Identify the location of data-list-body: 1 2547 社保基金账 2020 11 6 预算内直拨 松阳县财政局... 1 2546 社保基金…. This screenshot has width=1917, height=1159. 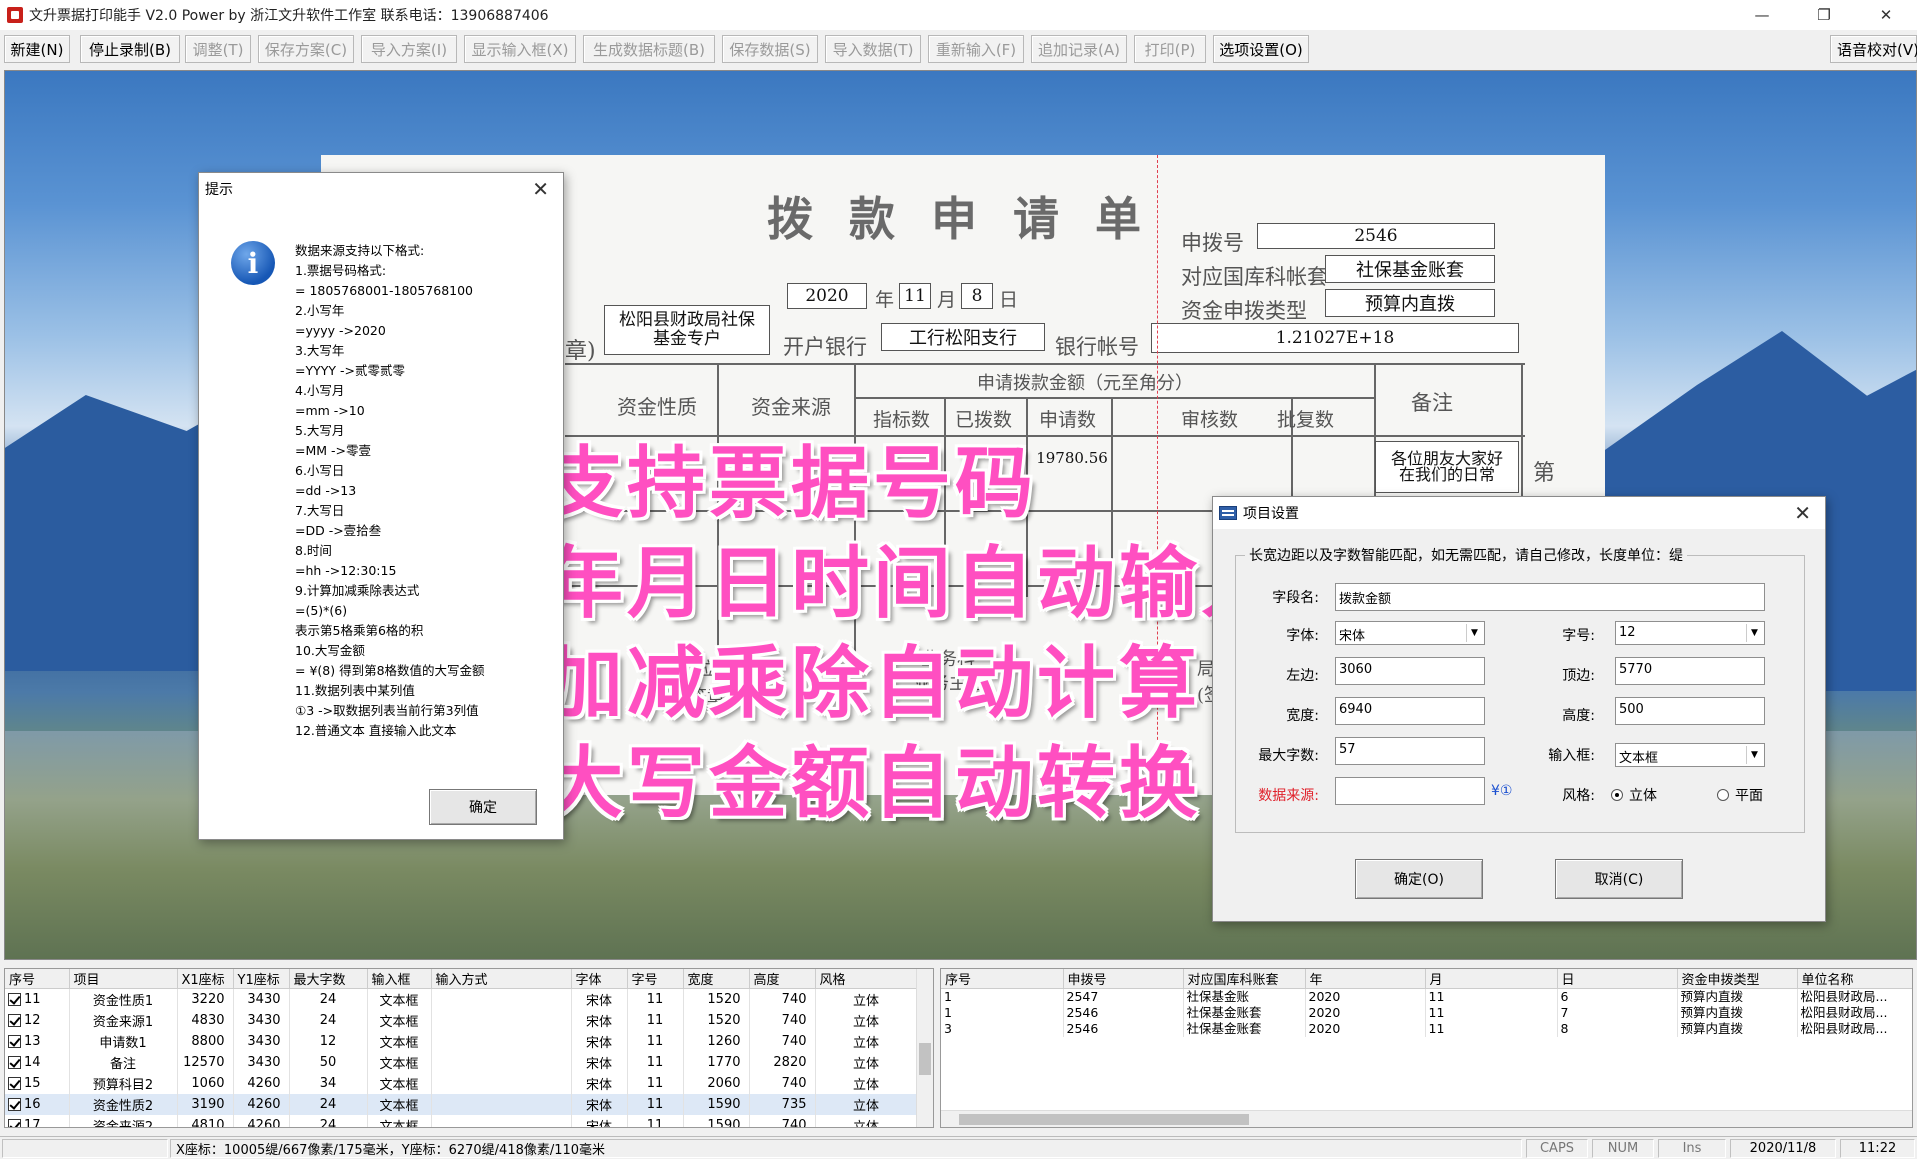
(1426, 1012).